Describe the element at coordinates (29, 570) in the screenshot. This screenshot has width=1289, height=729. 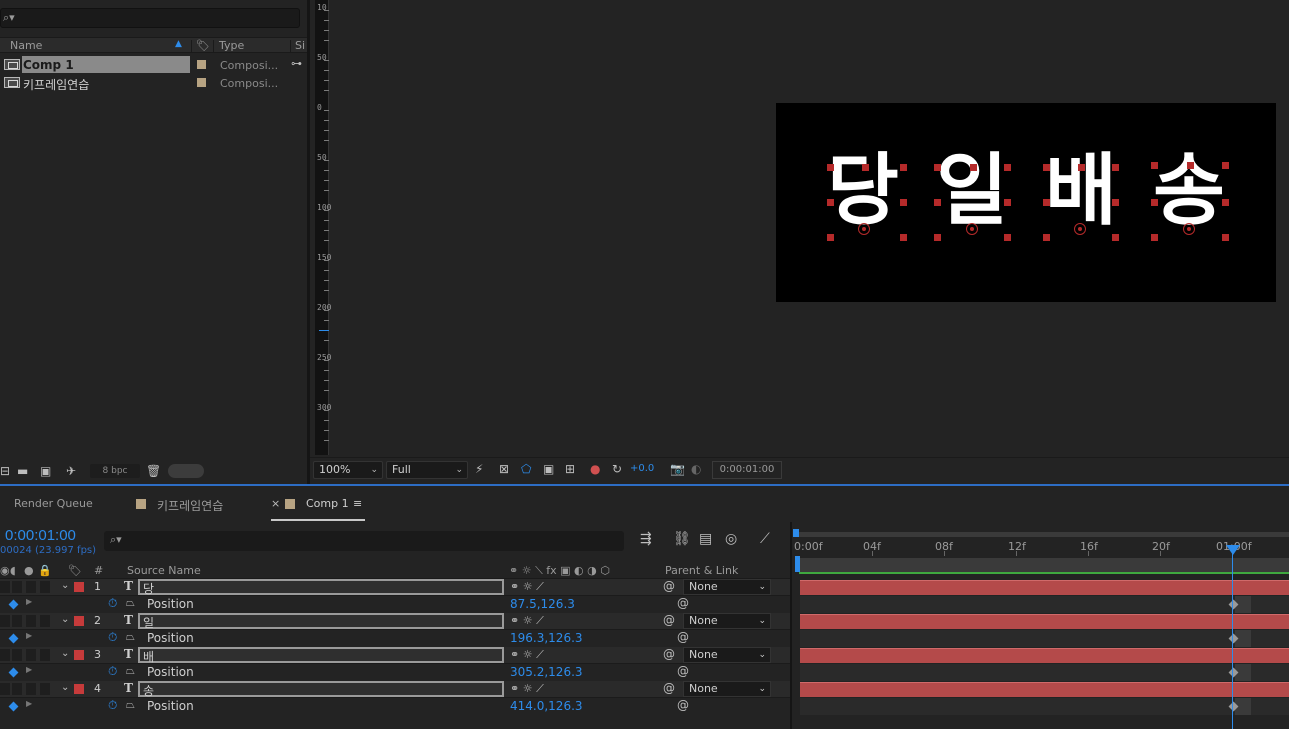
I see `solo-icon: ●` at that location.